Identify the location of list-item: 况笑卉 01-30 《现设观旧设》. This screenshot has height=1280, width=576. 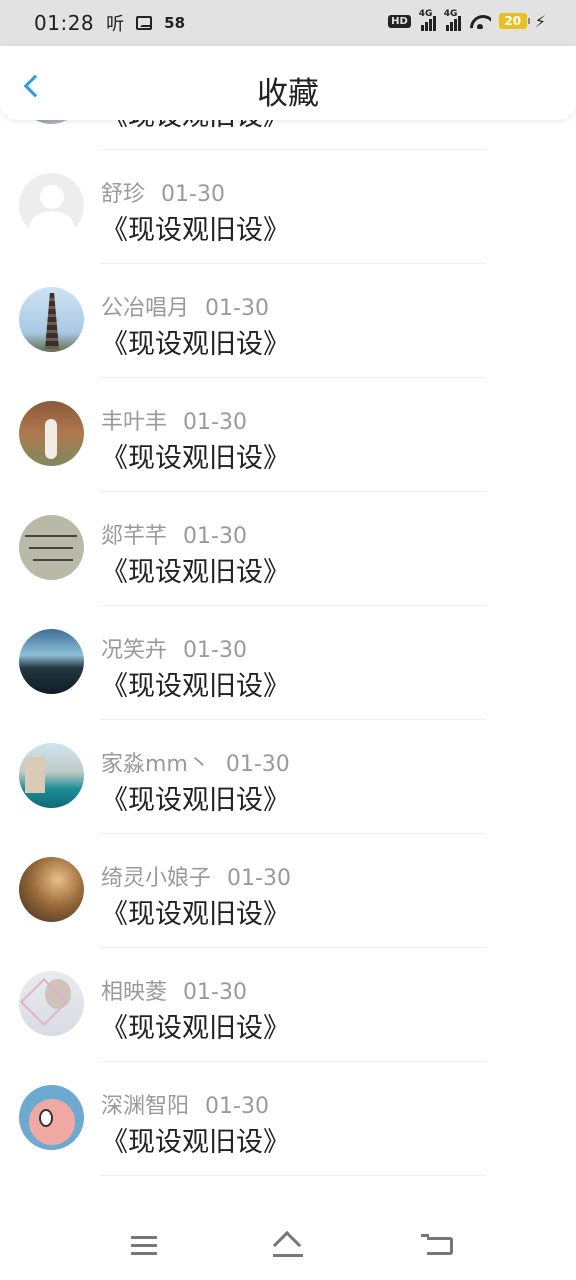
(288, 663).